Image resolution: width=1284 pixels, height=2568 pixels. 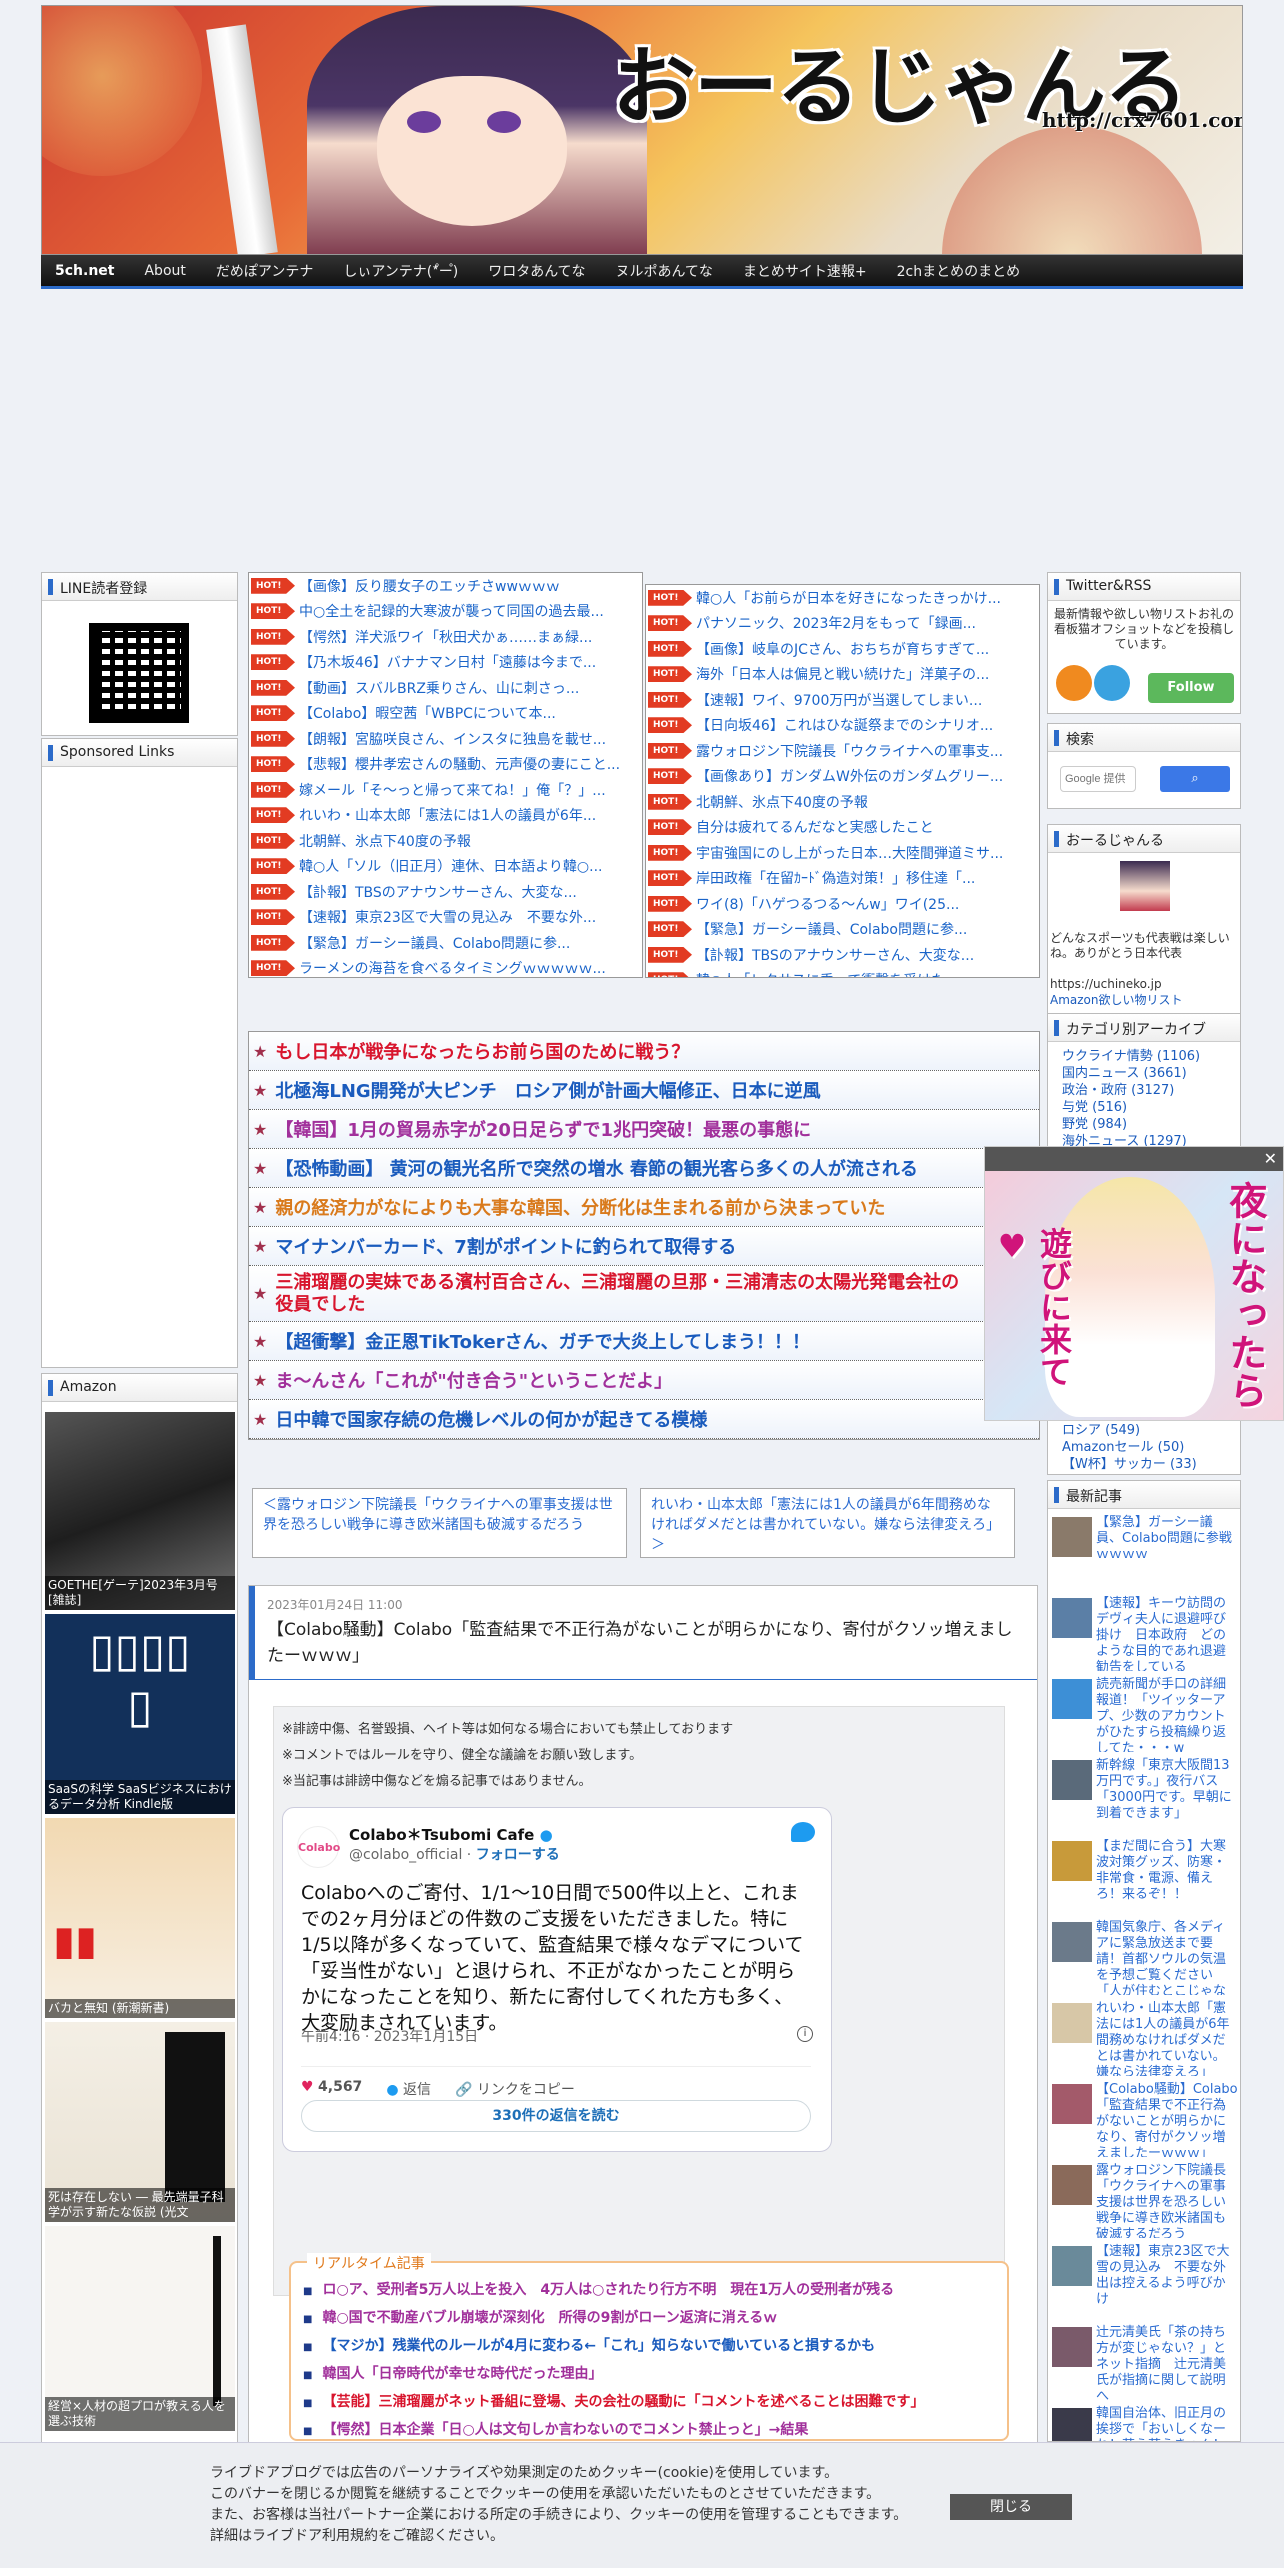 I want to click on search-input, so click(x=1098, y=779).